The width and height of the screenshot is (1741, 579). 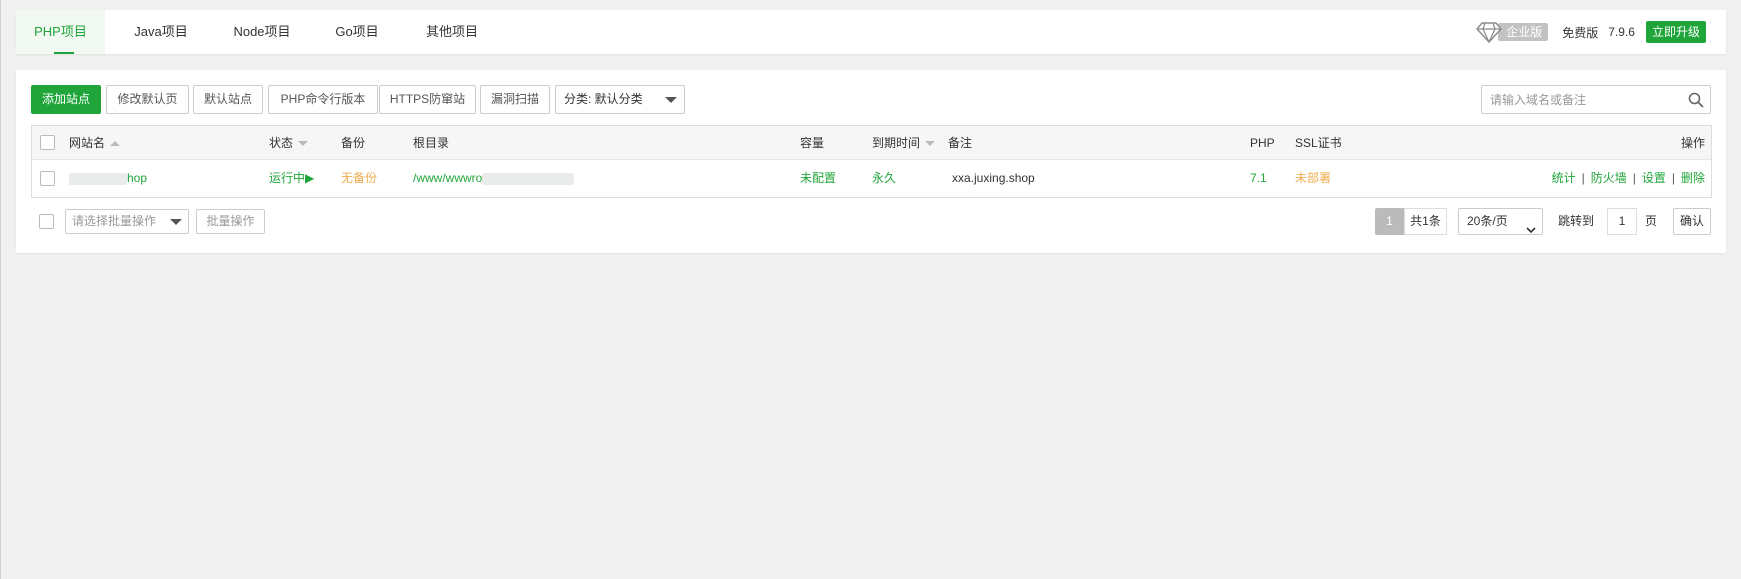 I want to click on column-php: PHP, so click(x=1262, y=143).